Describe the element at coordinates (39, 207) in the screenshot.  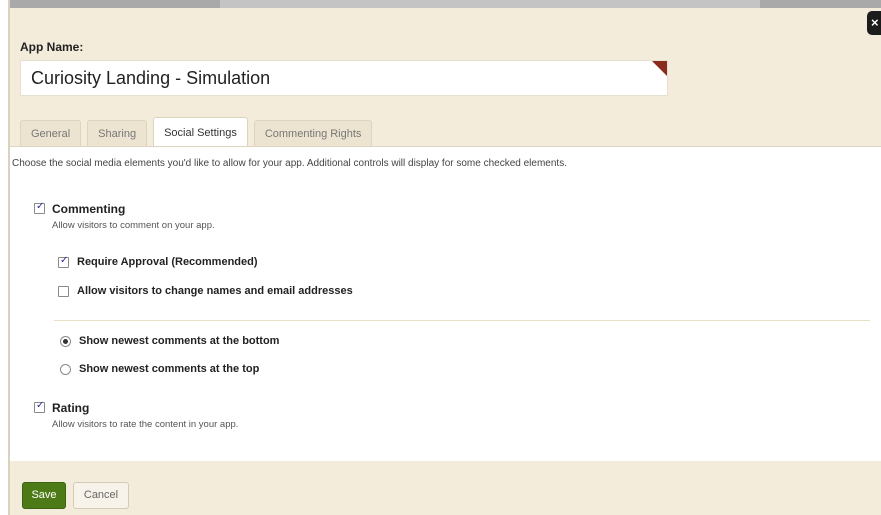
I see `commenting-checkbox` at that location.